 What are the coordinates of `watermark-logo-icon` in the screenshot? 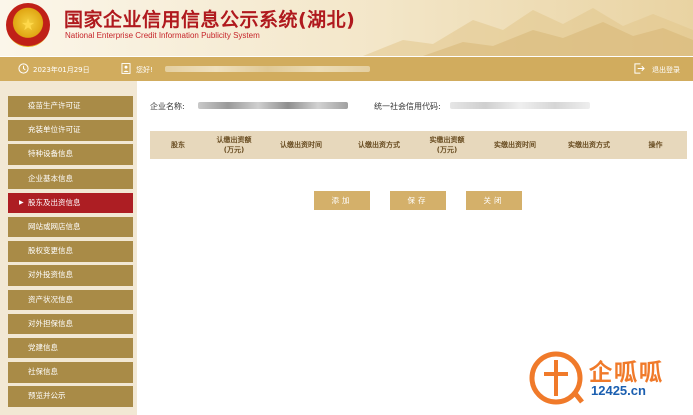 It's located at (556, 378).